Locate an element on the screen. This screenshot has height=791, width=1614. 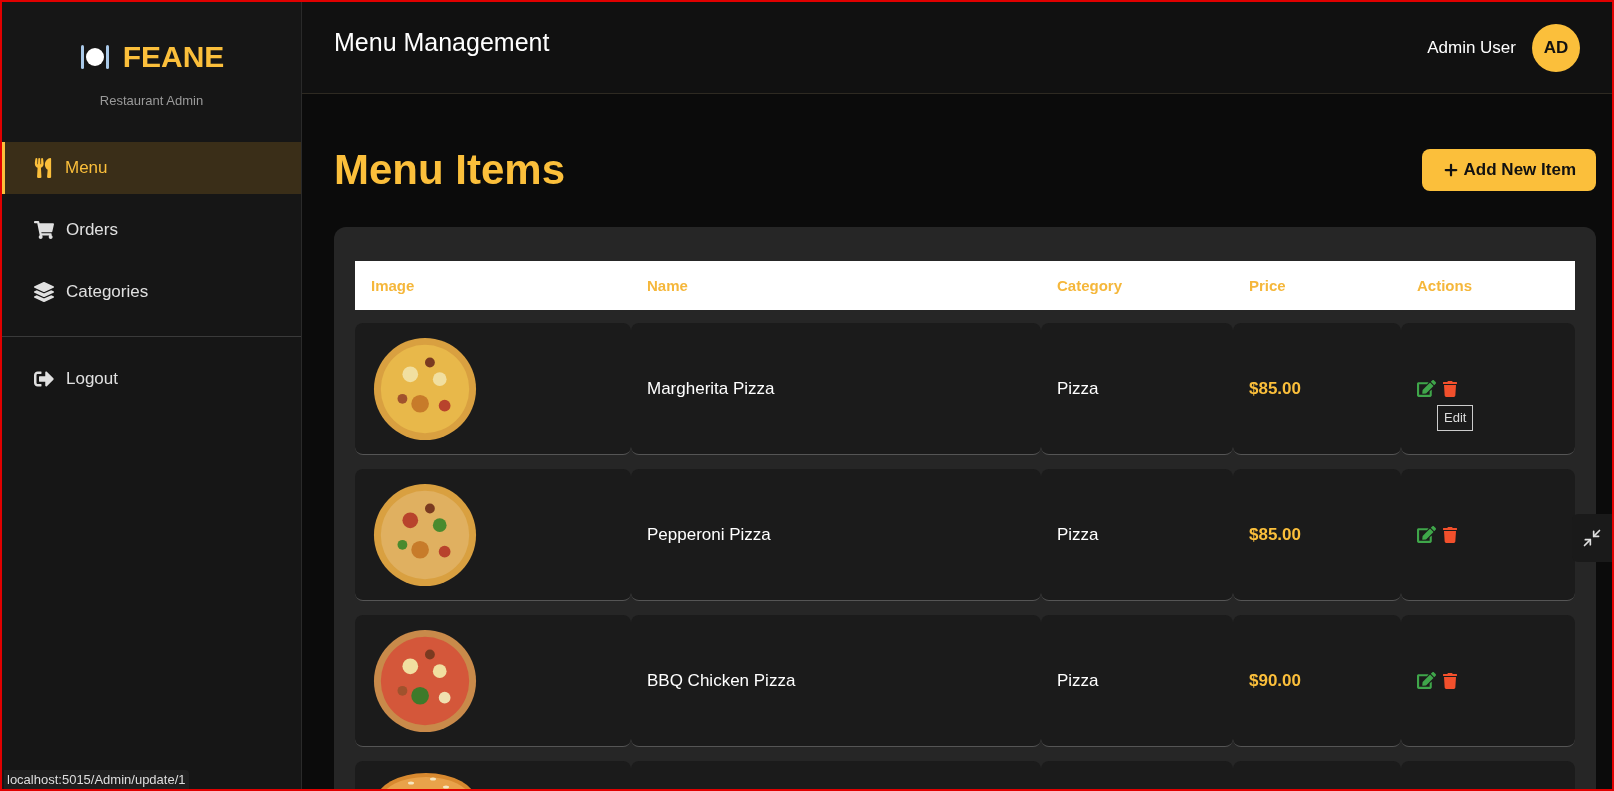
brand-name: FEANE is located at coordinates (173, 56).